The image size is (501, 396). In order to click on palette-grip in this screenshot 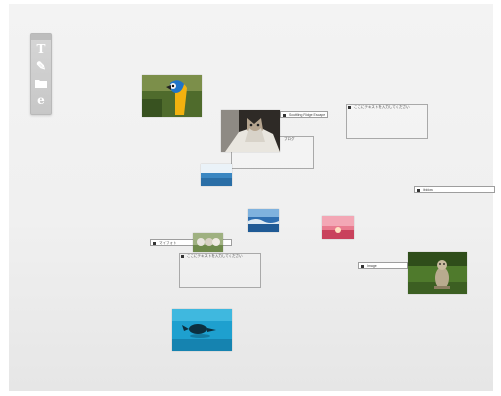, I will do `click(41, 37)`.